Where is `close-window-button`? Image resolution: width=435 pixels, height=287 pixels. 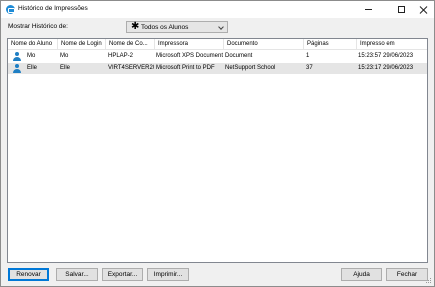
close-window-button is located at coordinates (423, 9).